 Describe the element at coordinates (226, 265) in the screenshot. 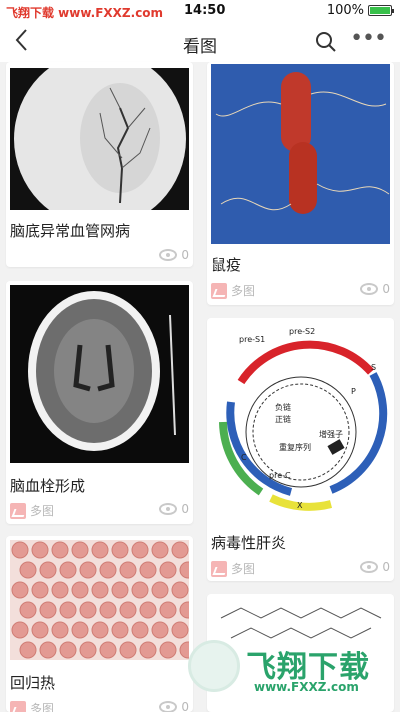

I see `card-caption: 鼠疫` at that location.